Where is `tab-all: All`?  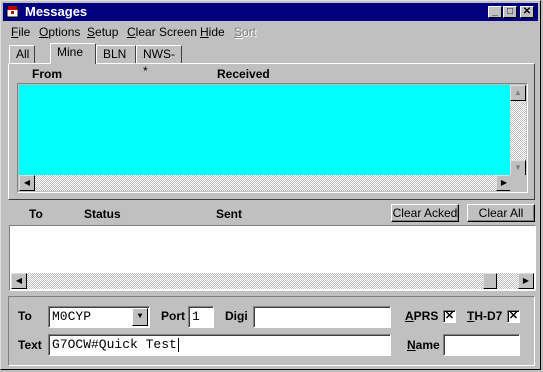 tab-all: All is located at coordinates (22, 54).